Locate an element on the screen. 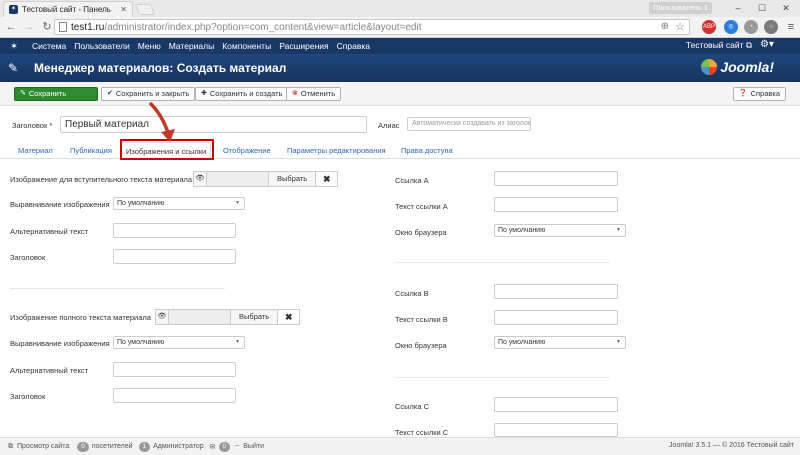 This screenshot has width=800, height=455. visitors-label: посетителей is located at coordinates (112, 446).